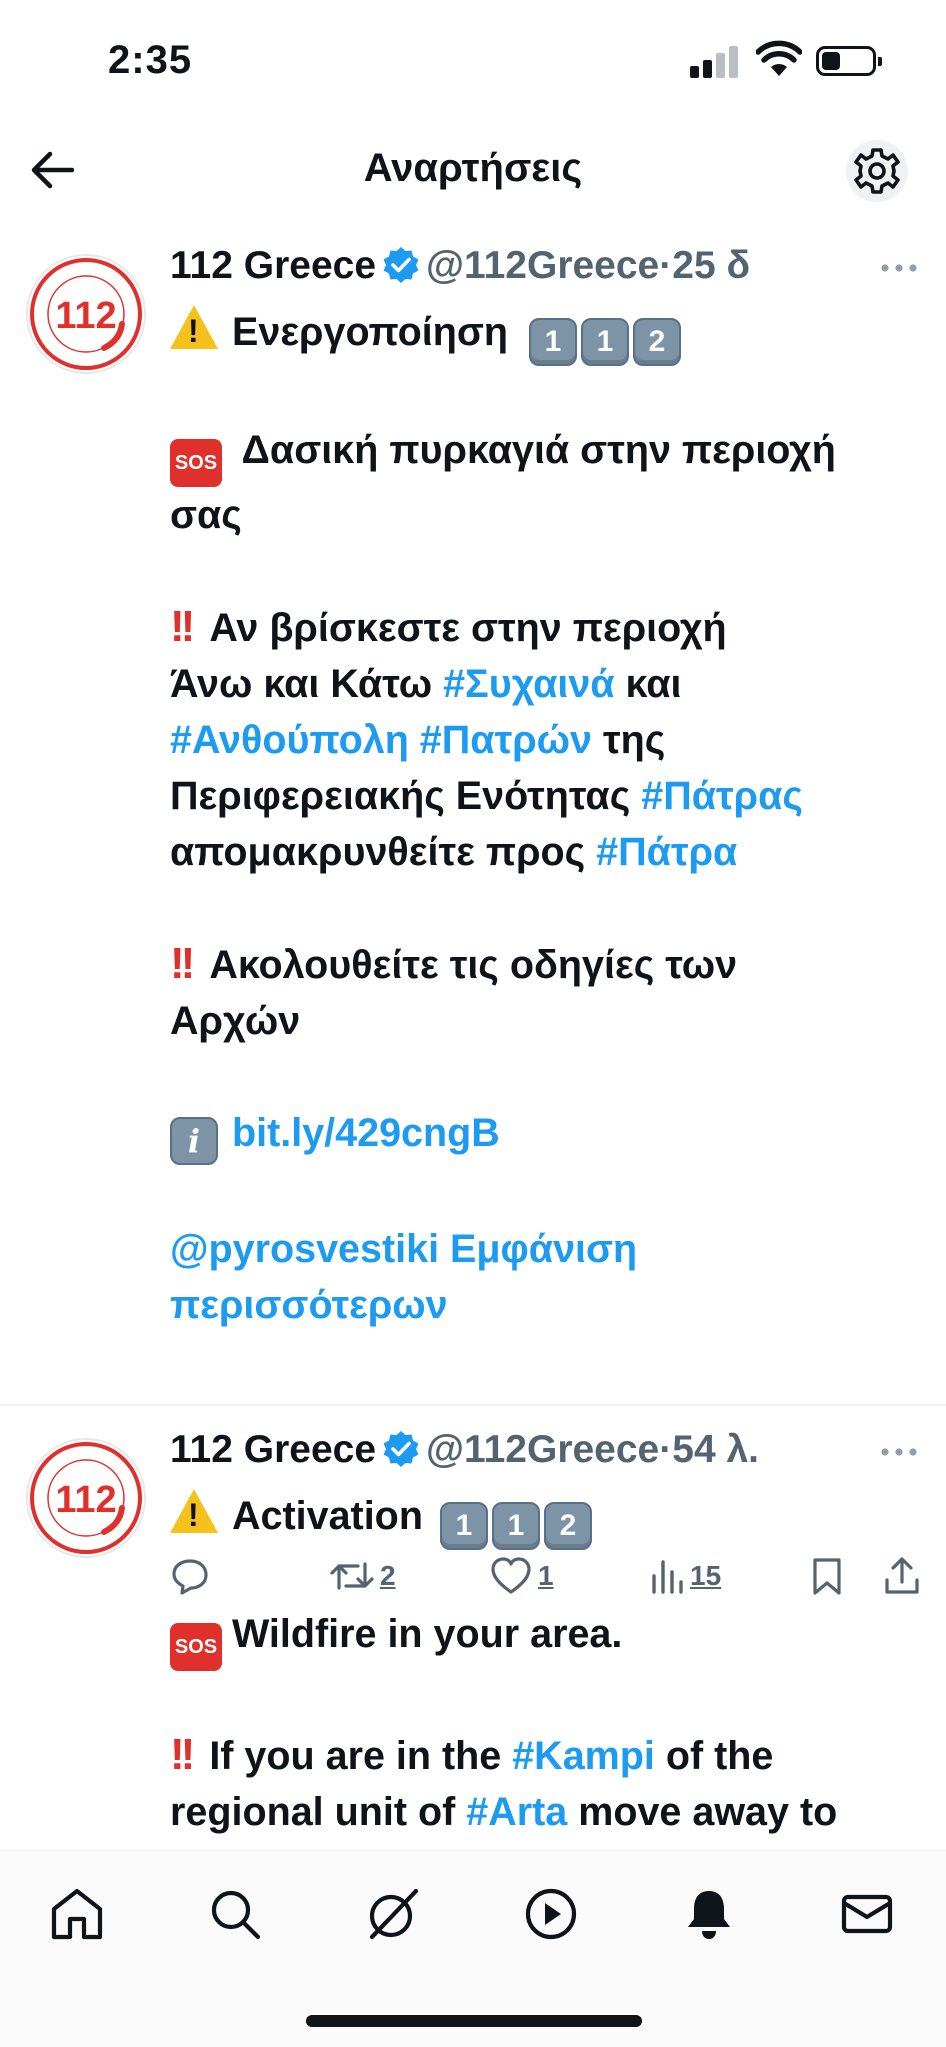 Image resolution: width=946 pixels, height=2047 pixels. What do you see at coordinates (722, 796) in the screenshot?
I see `hashtag-link: #Πάτρας` at bounding box center [722, 796].